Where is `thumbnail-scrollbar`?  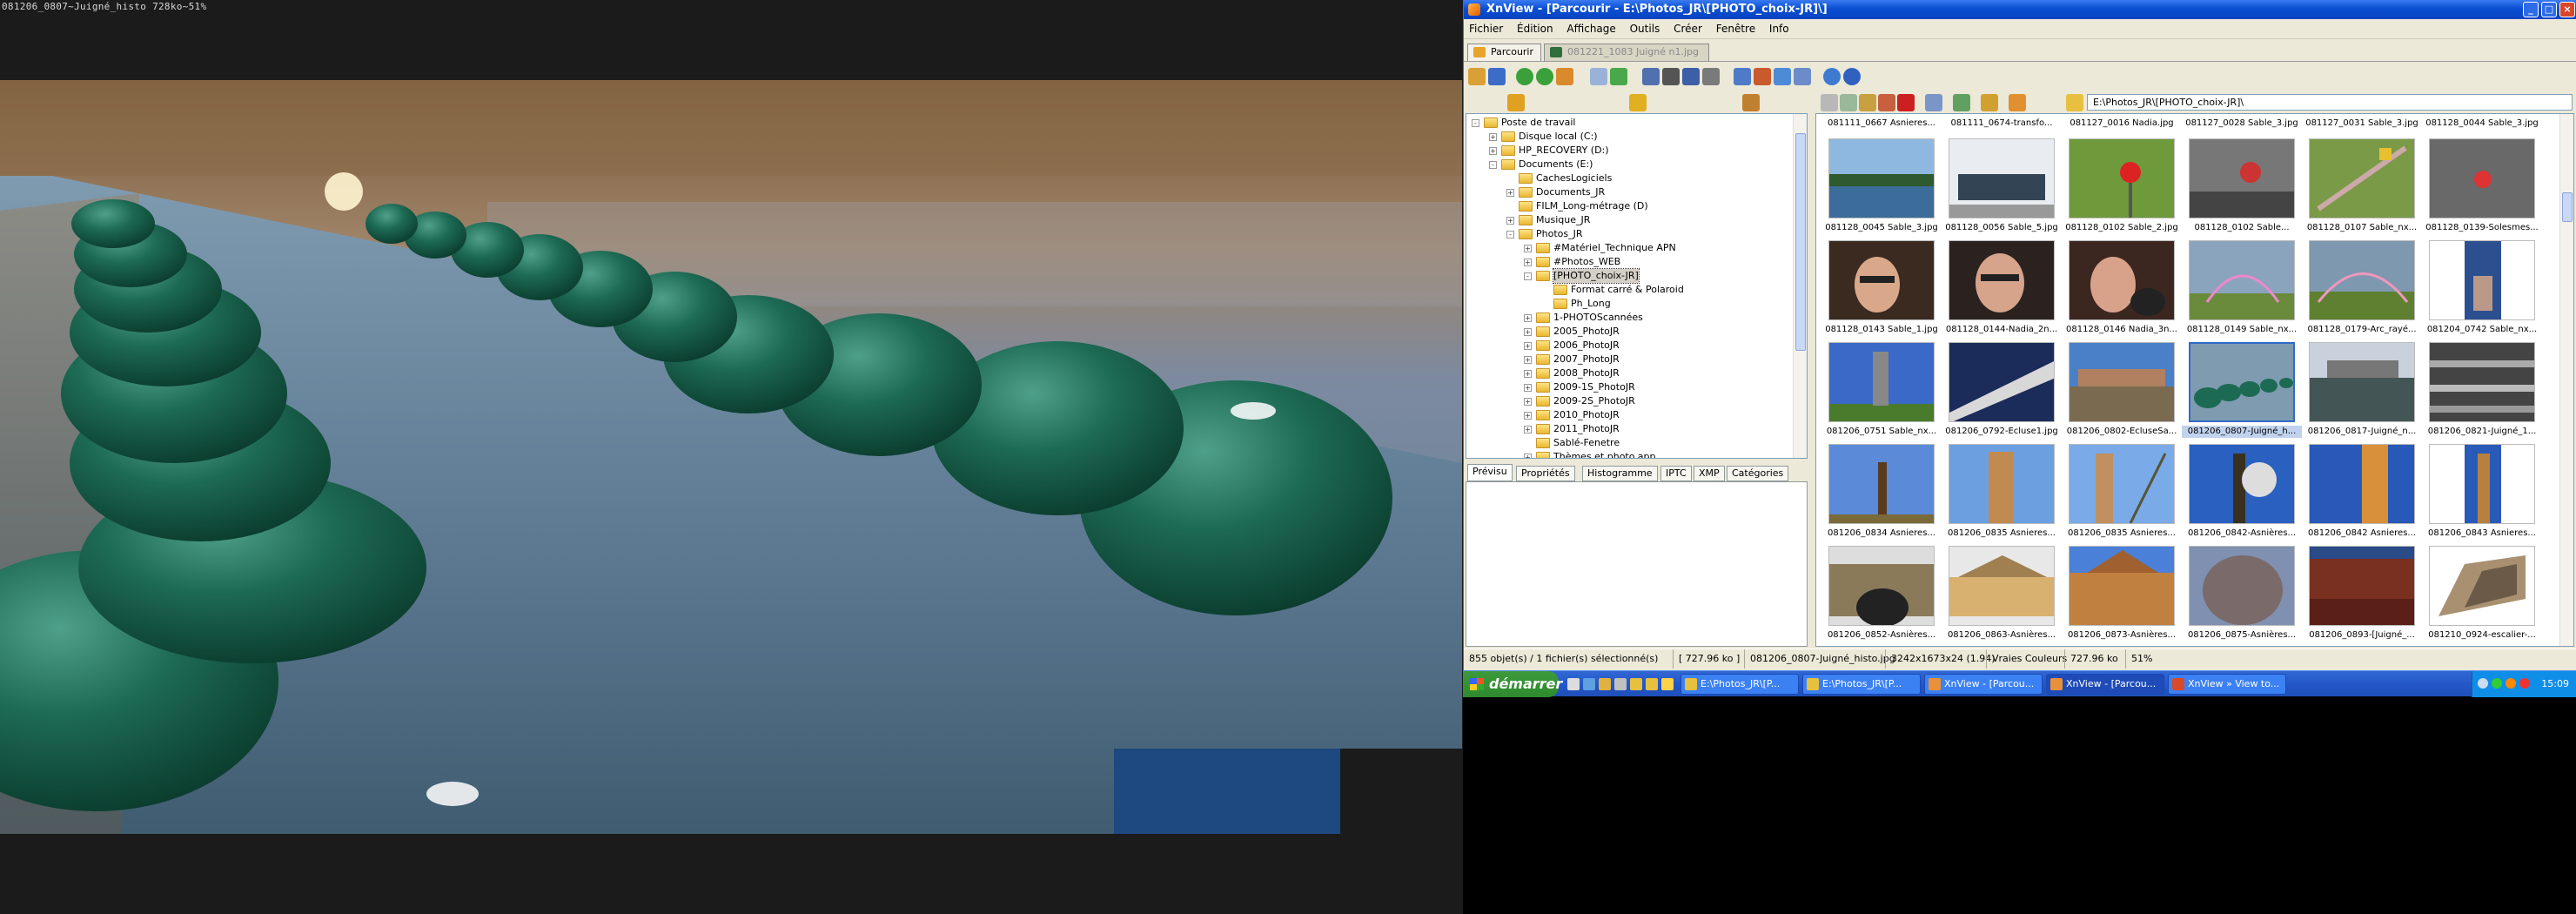 thumbnail-scrollbar is located at coordinates (2566, 380).